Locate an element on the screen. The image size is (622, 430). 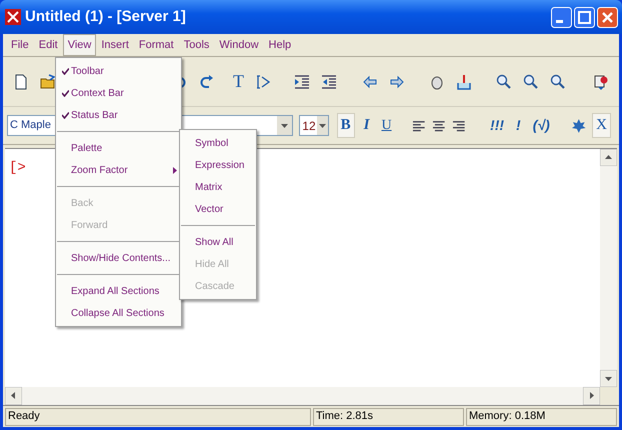
status-field: Ready is located at coordinates (158, 417).